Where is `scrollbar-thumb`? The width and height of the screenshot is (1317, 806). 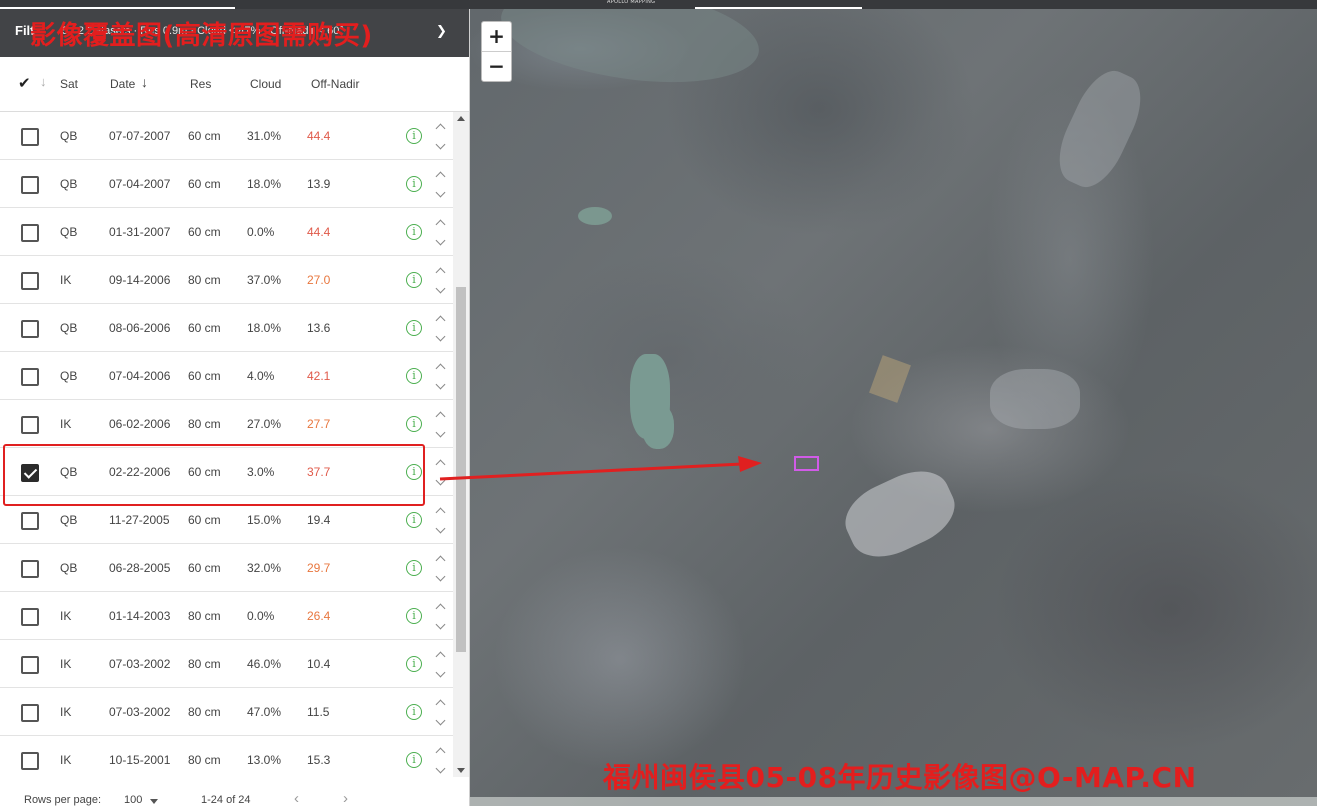
scrollbar-thumb is located at coordinates (461, 469).